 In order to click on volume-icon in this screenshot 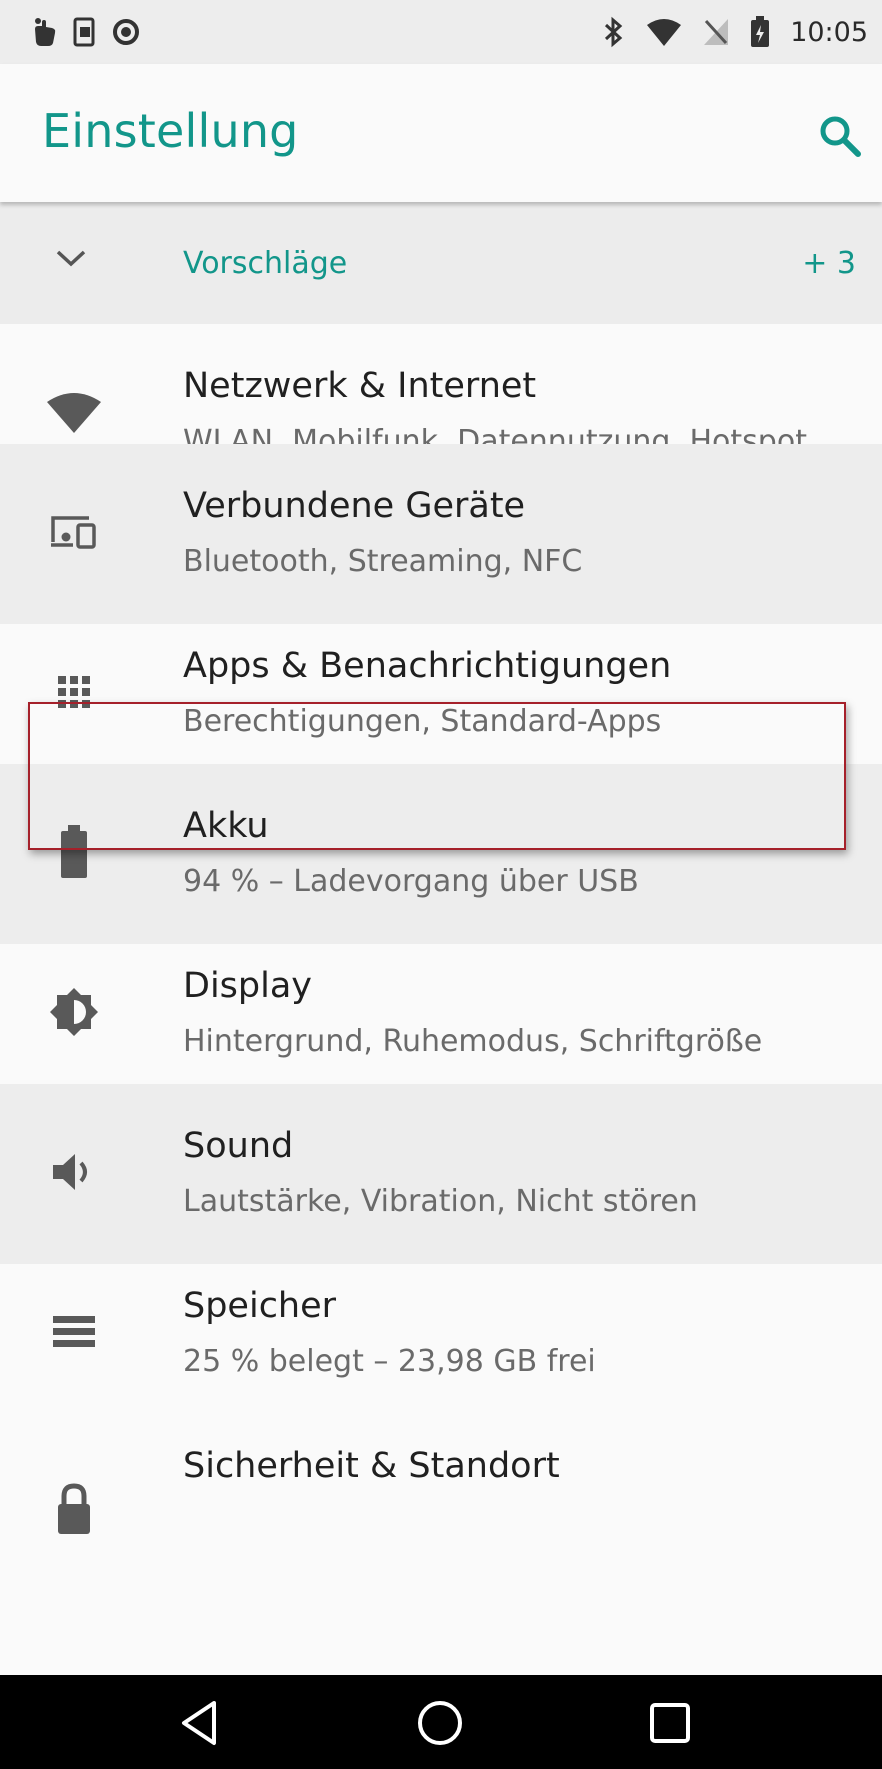, I will do `click(74, 1172)`.